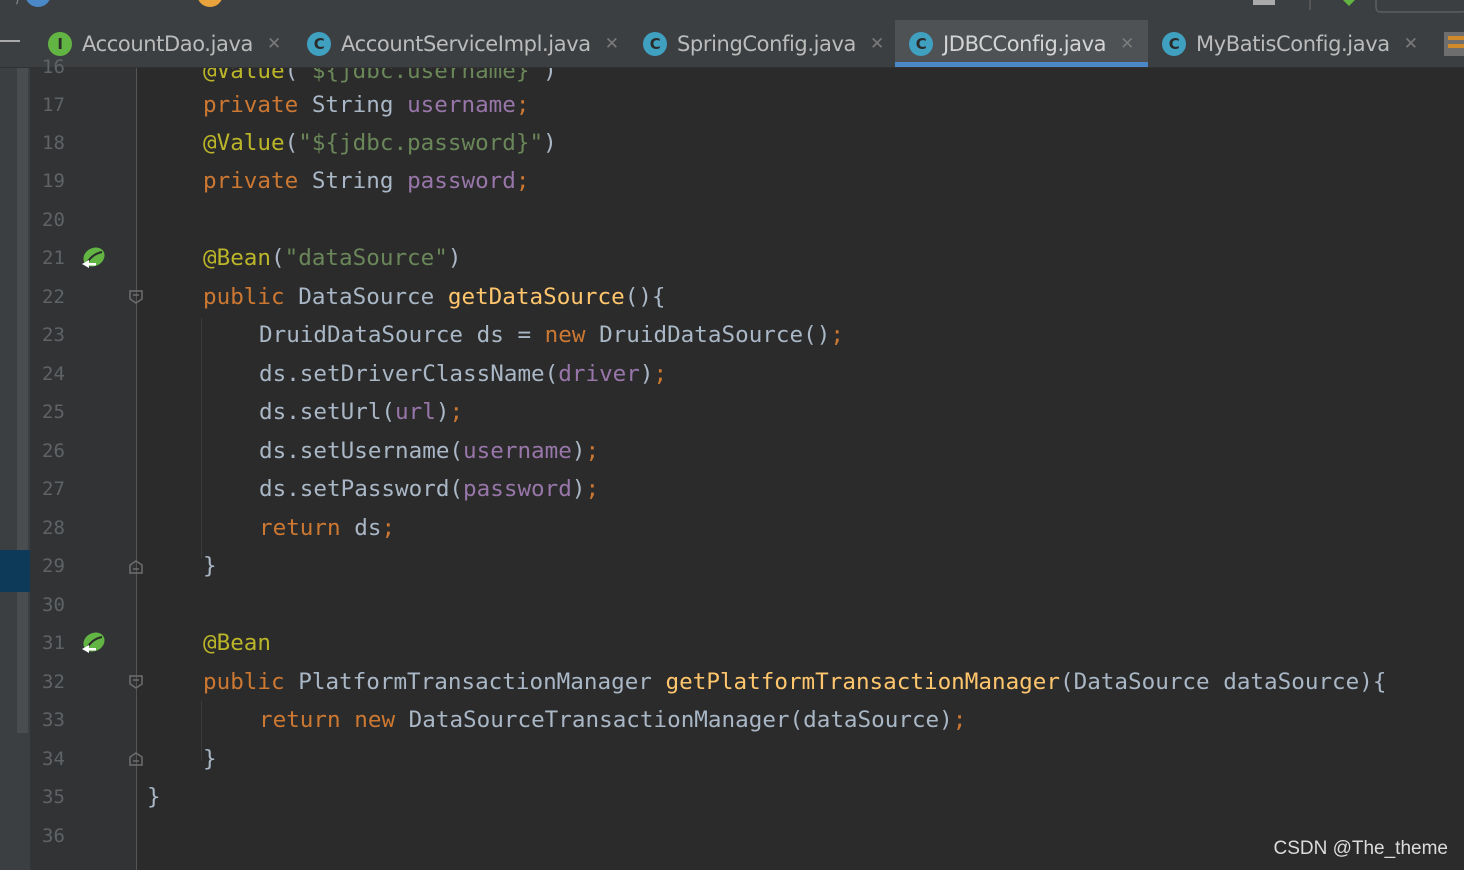 Image resolution: width=1464 pixels, height=870 pixels. I want to click on code-line-21: @Bean("dataSource"), so click(332, 258).